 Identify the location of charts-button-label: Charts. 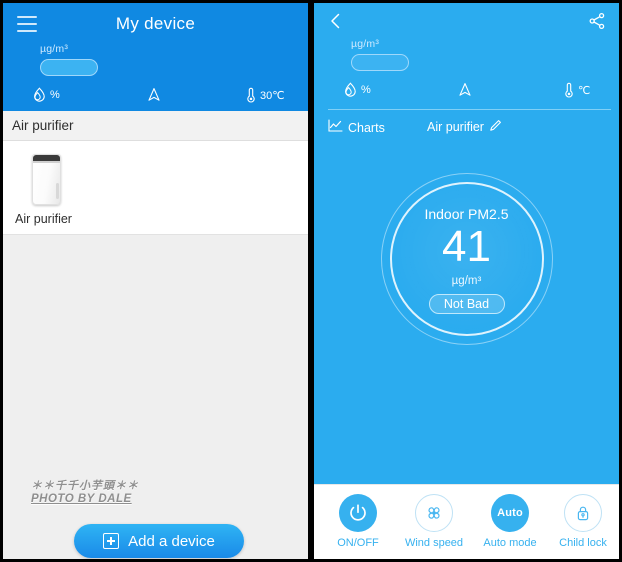
(366, 127).